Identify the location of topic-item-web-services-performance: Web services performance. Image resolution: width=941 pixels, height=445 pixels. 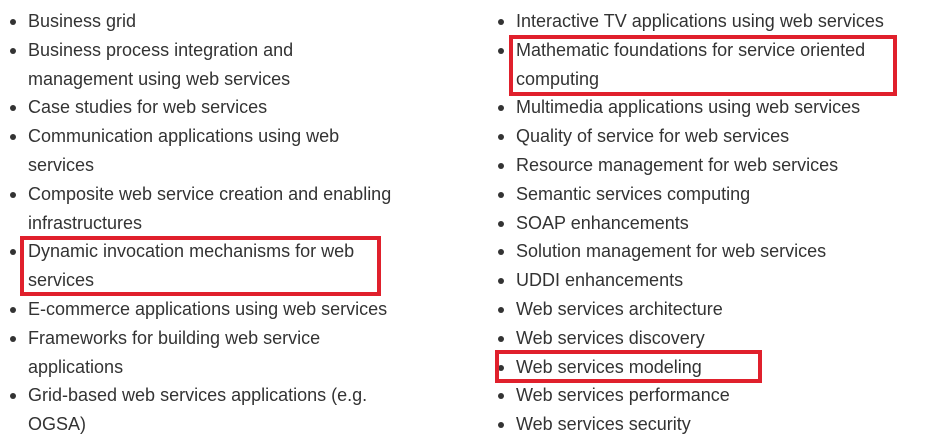
(708, 395).